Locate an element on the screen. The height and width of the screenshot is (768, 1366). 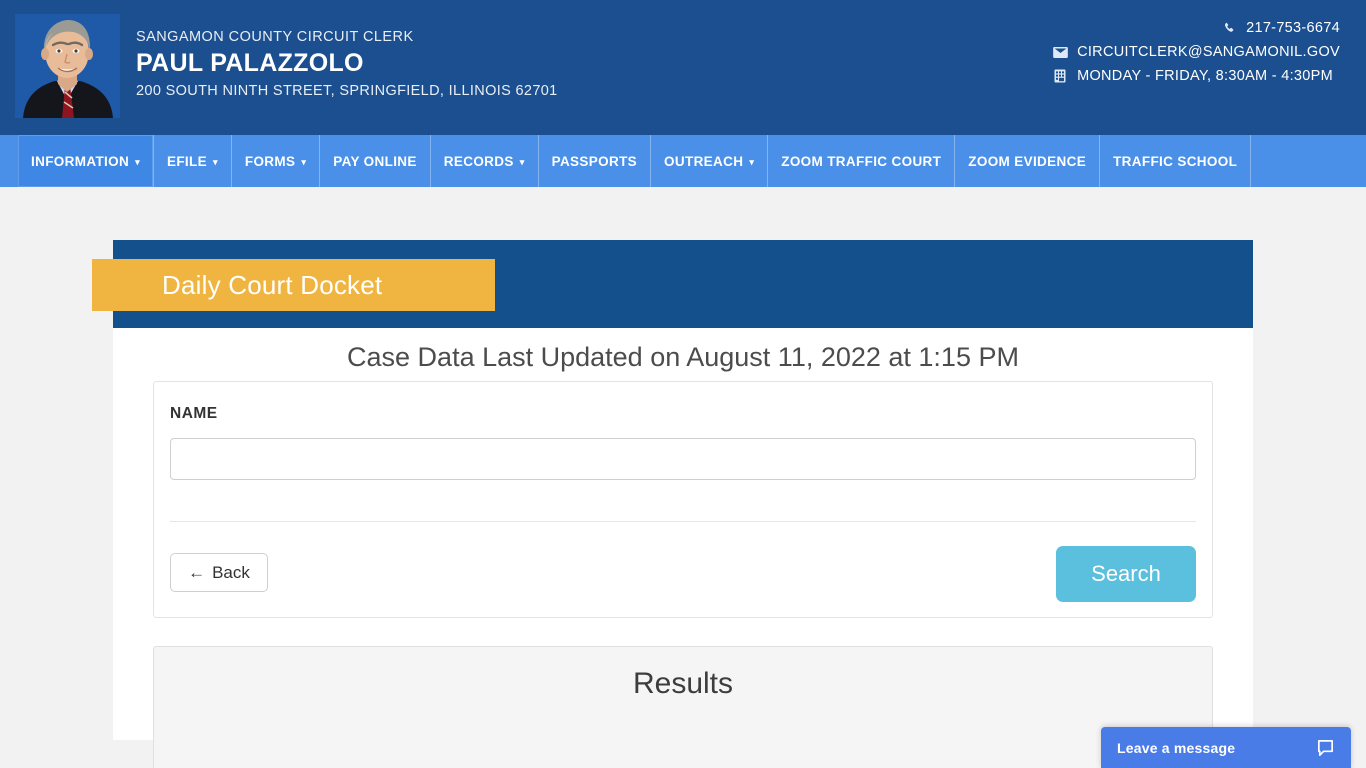
nav-label: ZOOM EVIDENCE is located at coordinates (1027, 161).